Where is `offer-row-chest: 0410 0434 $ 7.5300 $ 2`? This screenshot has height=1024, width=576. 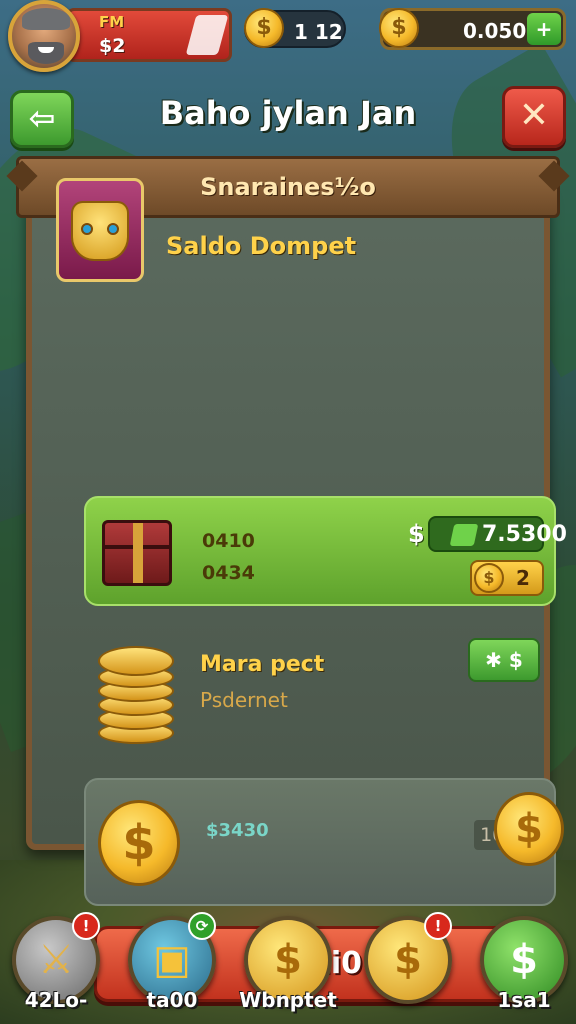
offer-row-chest: 0410 0434 $ 7.5300 $ 2 is located at coordinates (325, 551).